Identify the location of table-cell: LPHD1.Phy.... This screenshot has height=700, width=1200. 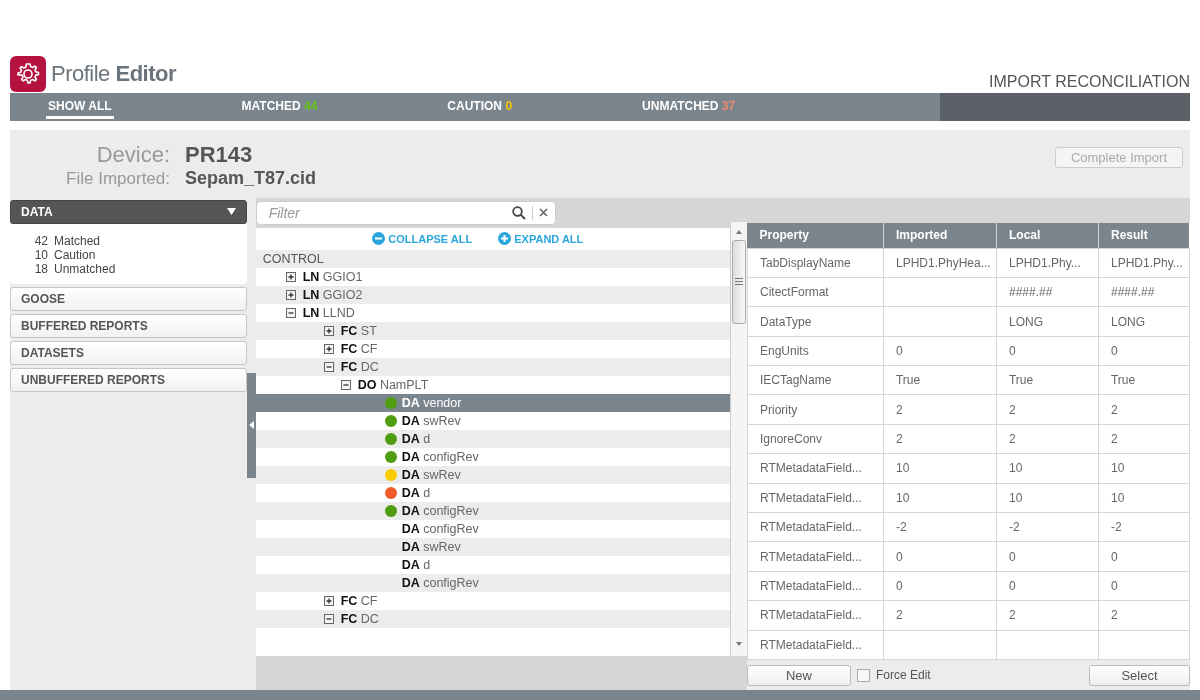
(1047, 263).